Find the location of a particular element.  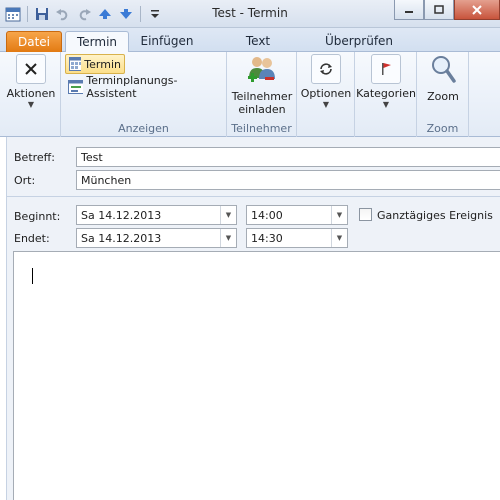

tab-text-formatieren: Text formatieren is located at coordinates (258, 49).